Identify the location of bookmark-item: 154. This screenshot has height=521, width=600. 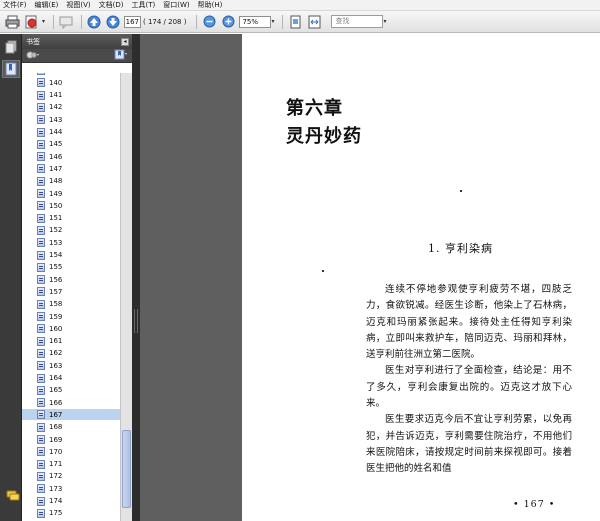
(71, 255).